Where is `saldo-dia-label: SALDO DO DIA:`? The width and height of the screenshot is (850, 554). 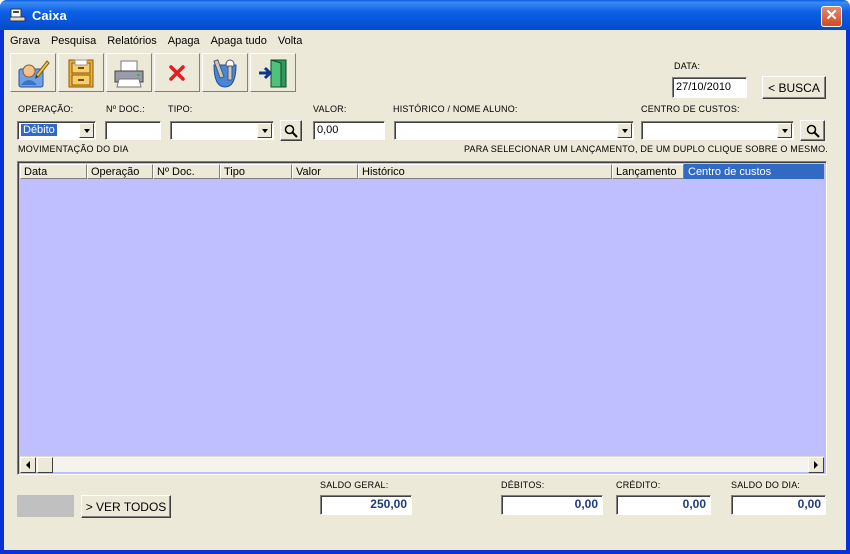 saldo-dia-label: SALDO DO DIA: is located at coordinates (766, 485).